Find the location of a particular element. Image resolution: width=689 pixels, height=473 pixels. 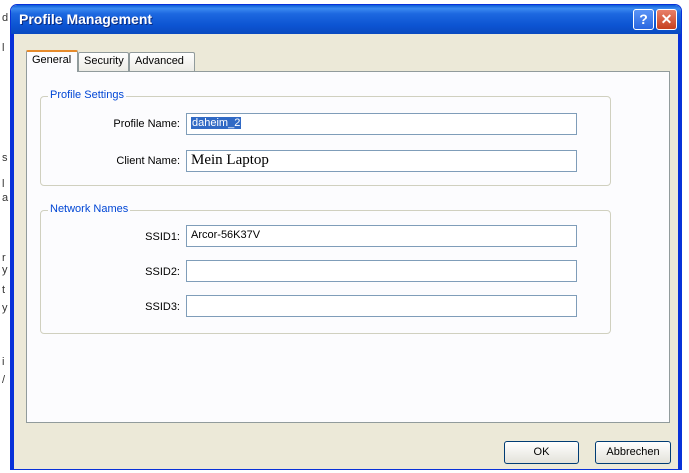

window-border-right is located at coordinates (679, 251).